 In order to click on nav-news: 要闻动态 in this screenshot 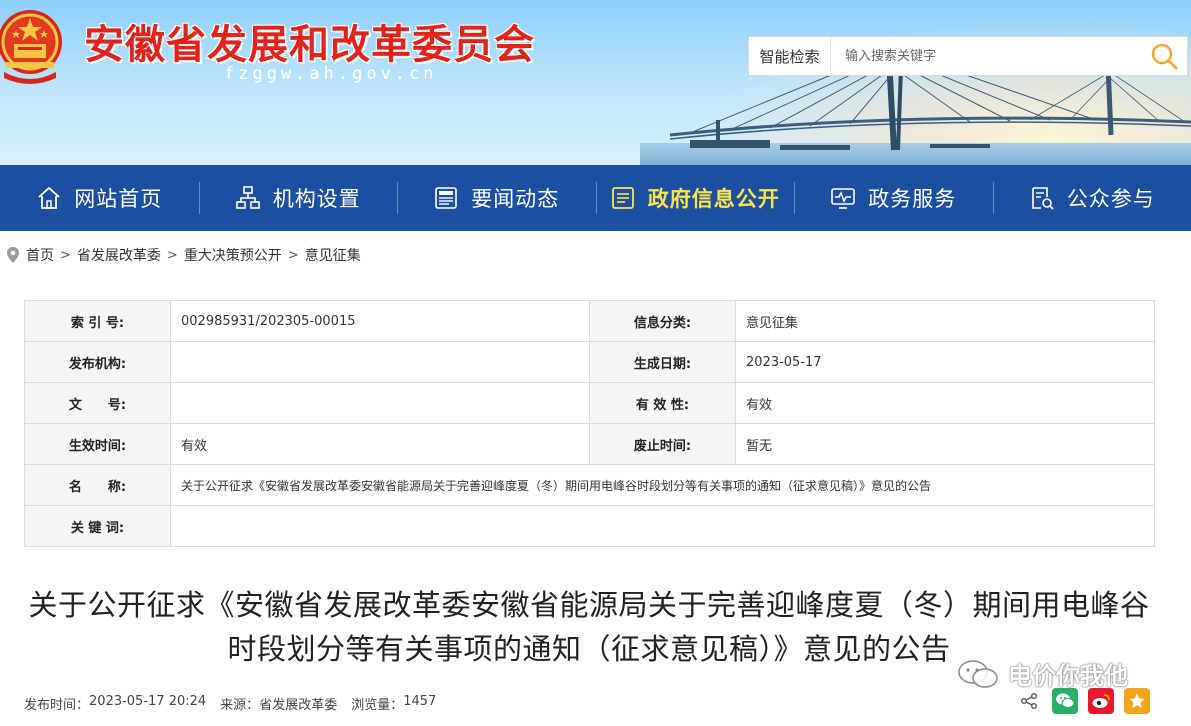, I will do `click(496, 198)`.